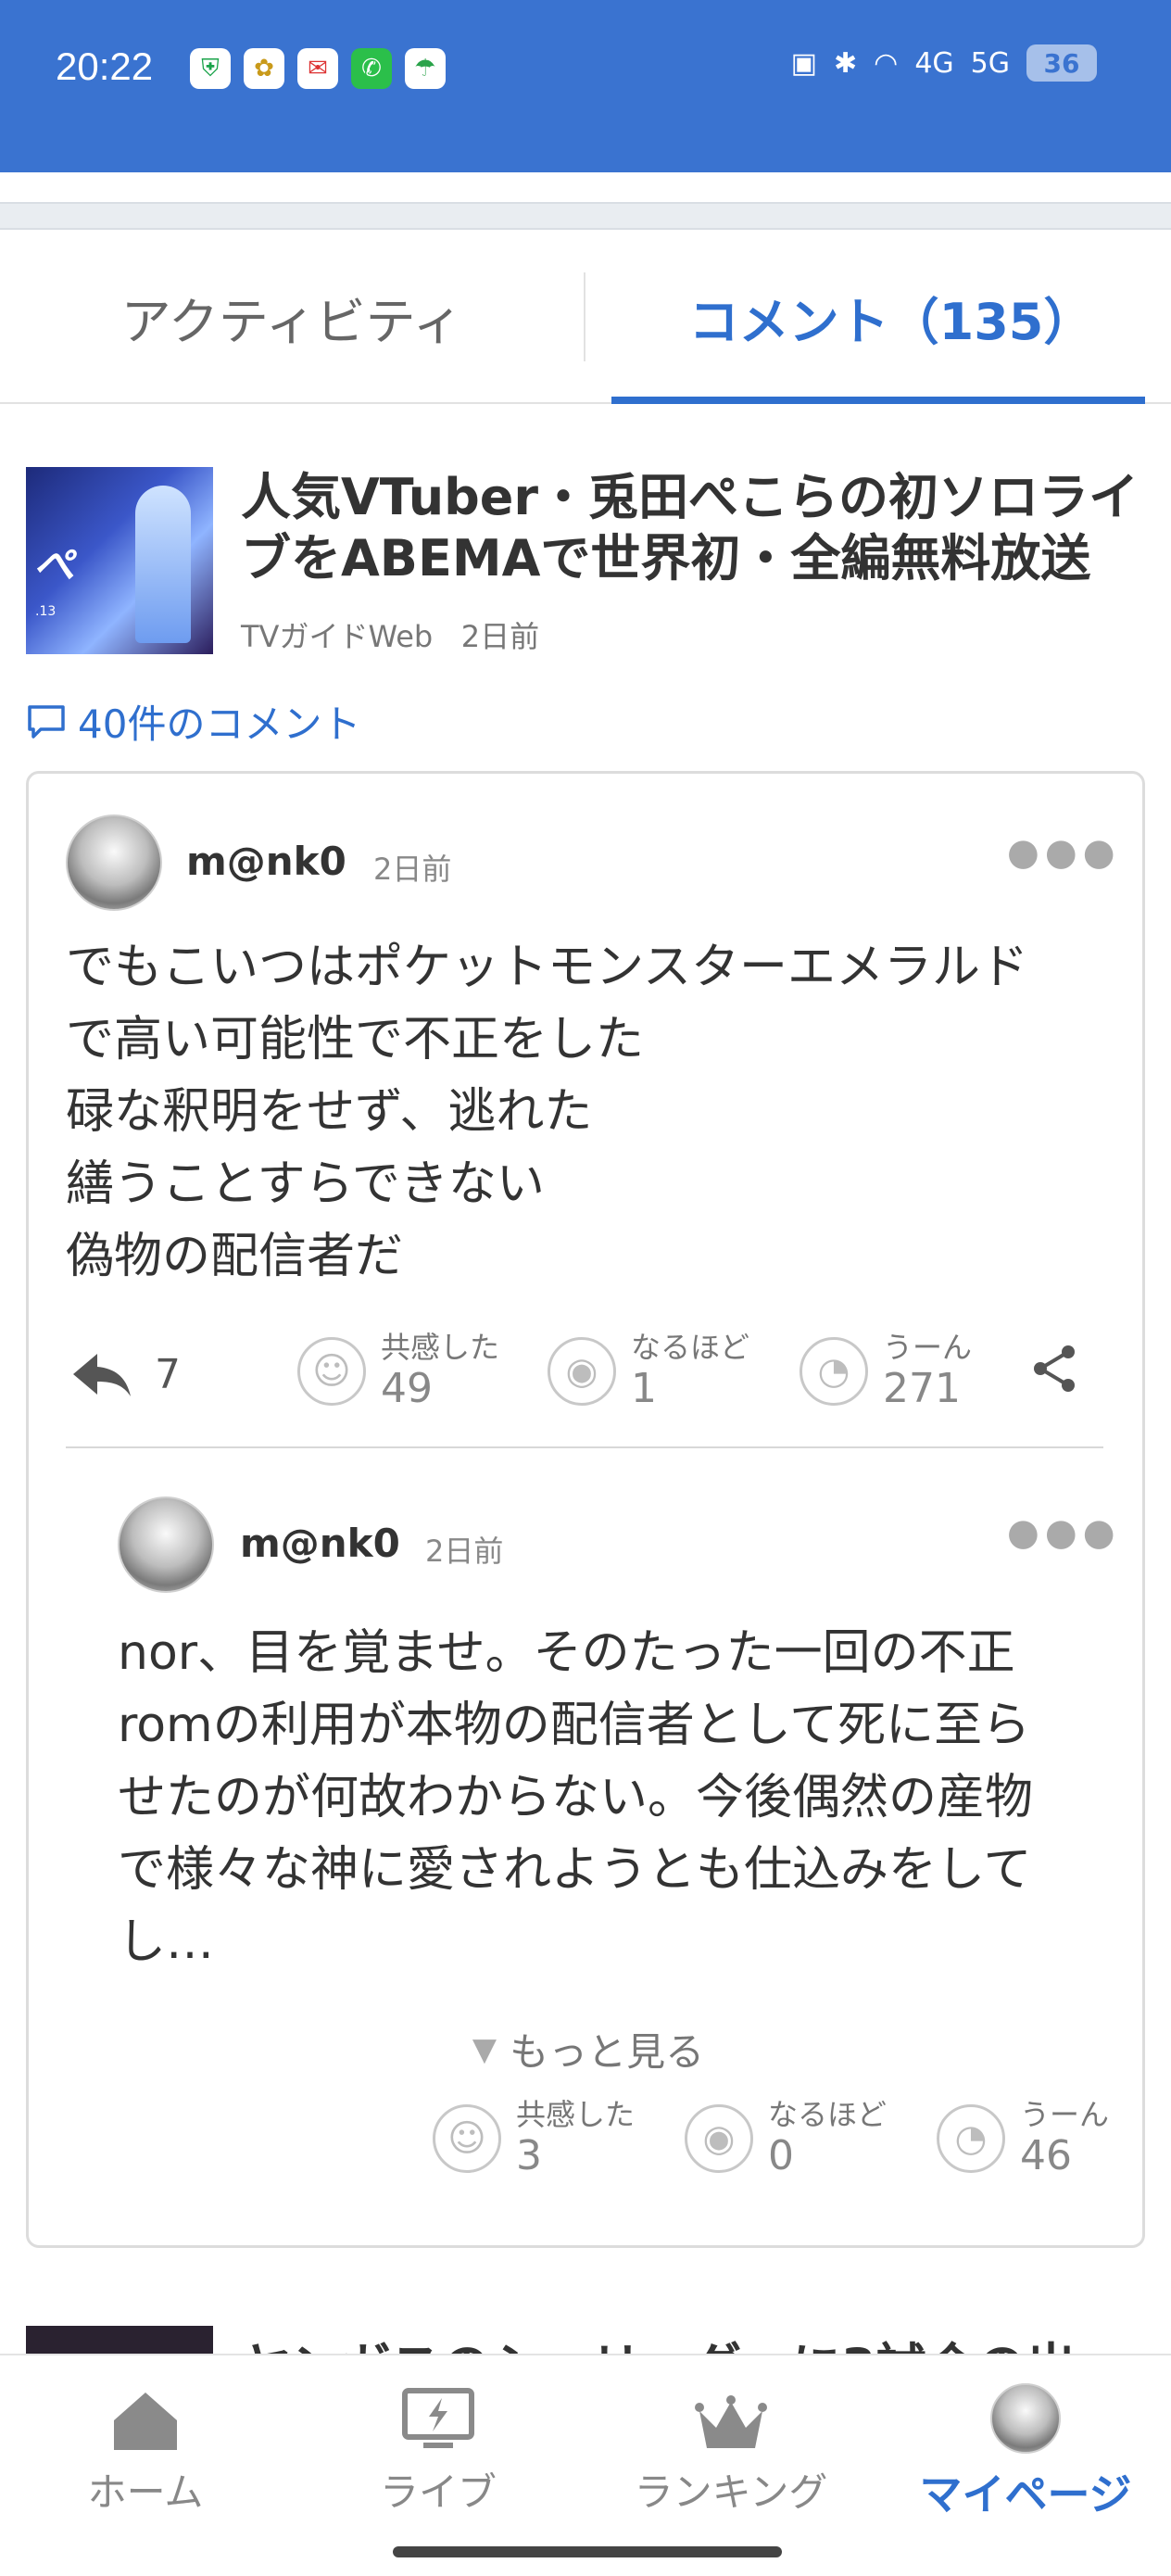  Describe the element at coordinates (500, 636) in the screenshot. I see `article-time: 2日前` at that location.